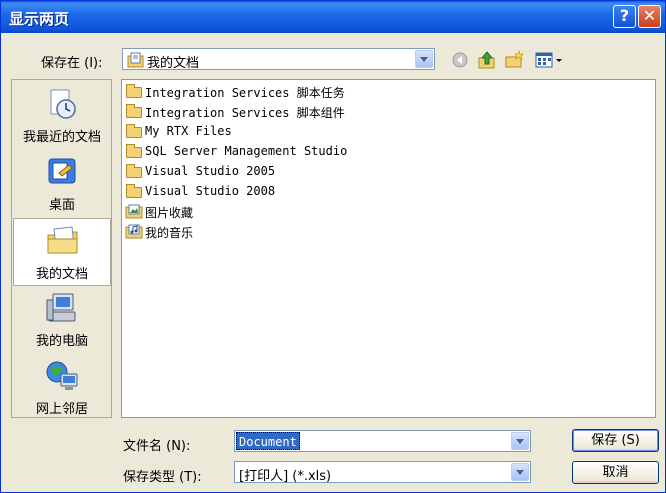 This screenshot has width=666, height=493. I want to click on file-name: Visual Studio 2008, so click(210, 191).